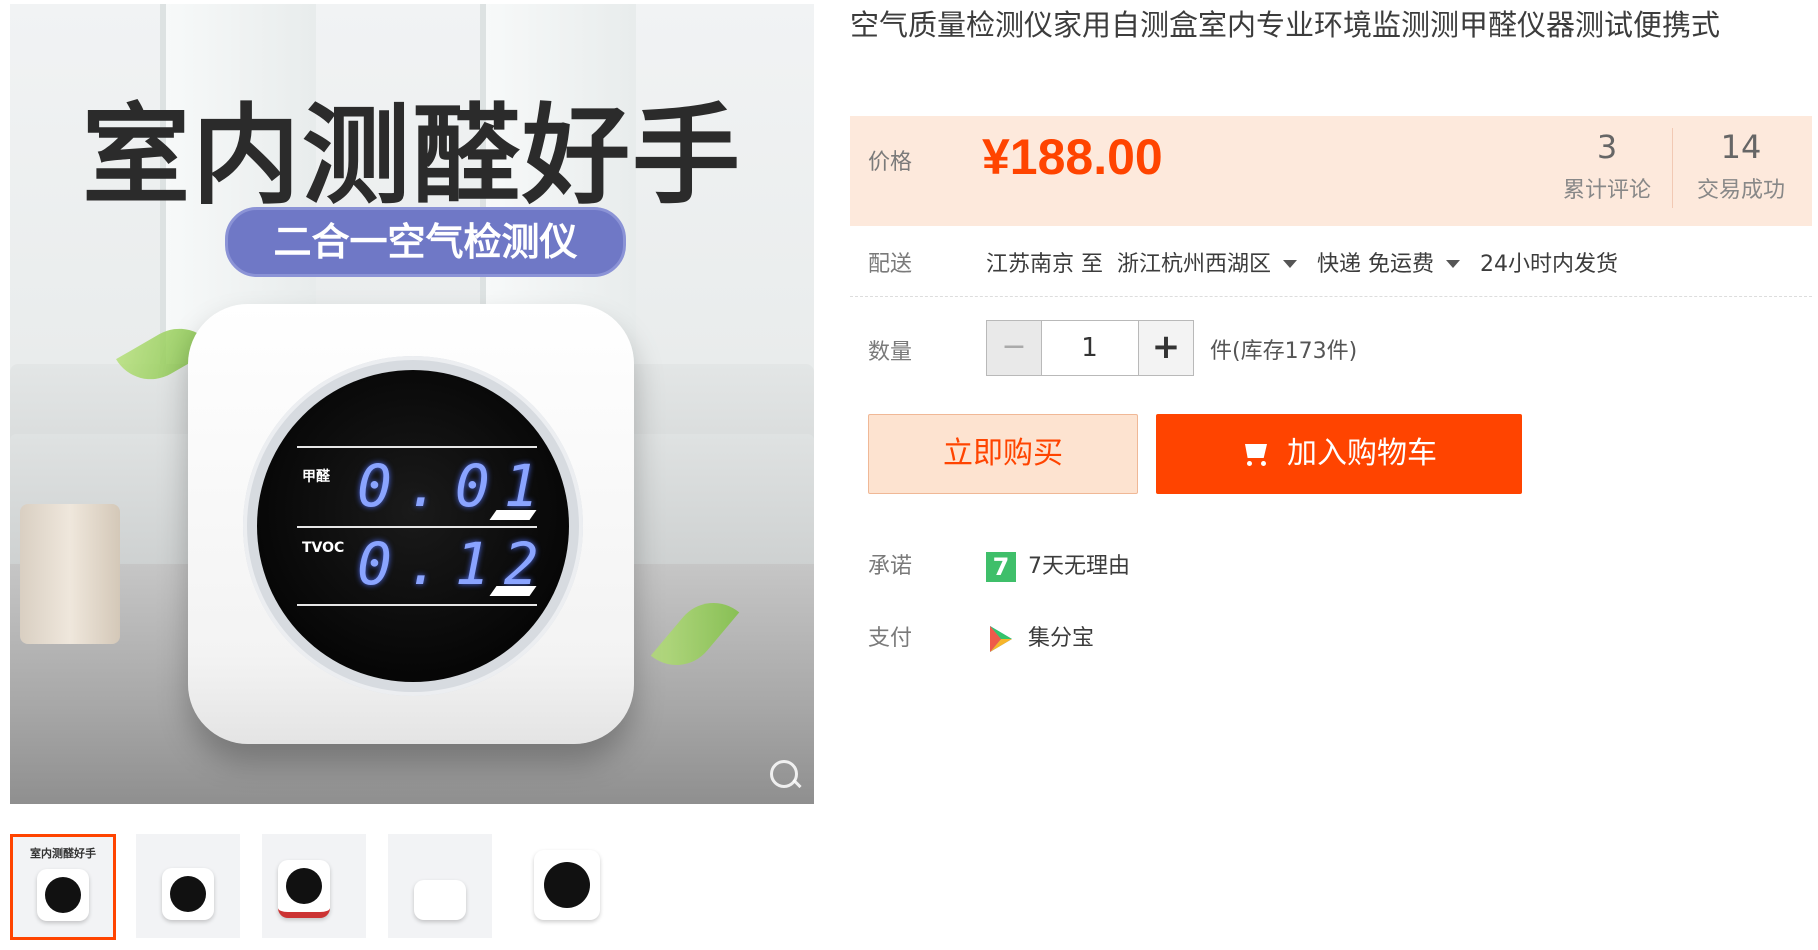 The height and width of the screenshot is (950, 1818). I want to click on sales-count: 14, so click(1741, 147).